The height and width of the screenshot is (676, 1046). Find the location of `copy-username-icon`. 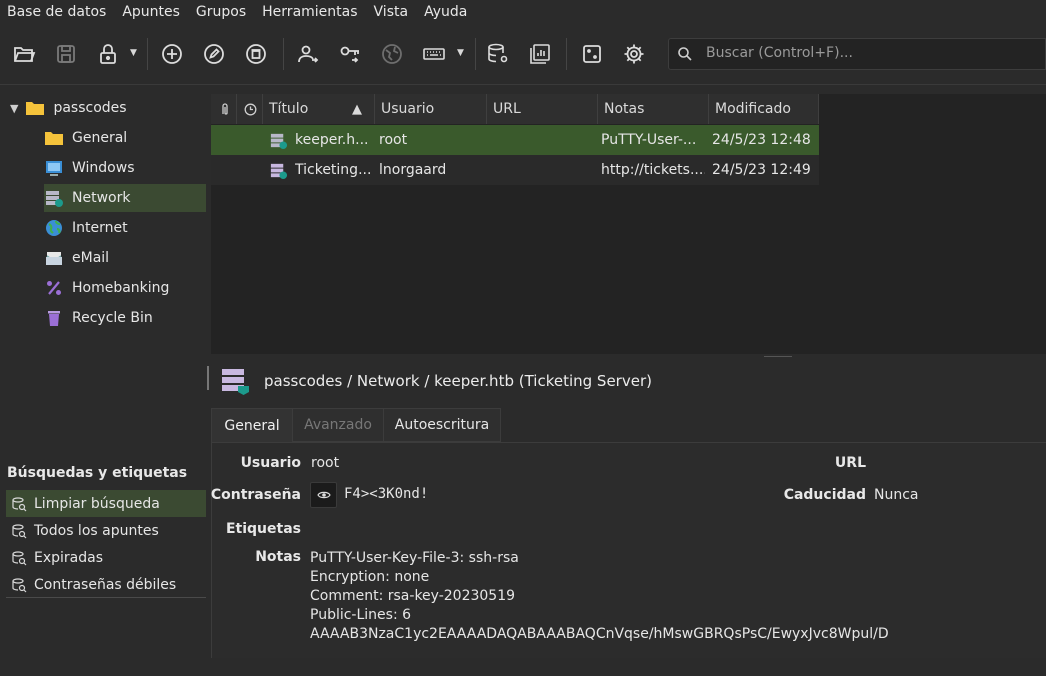

copy-username-icon is located at coordinates (308, 54).